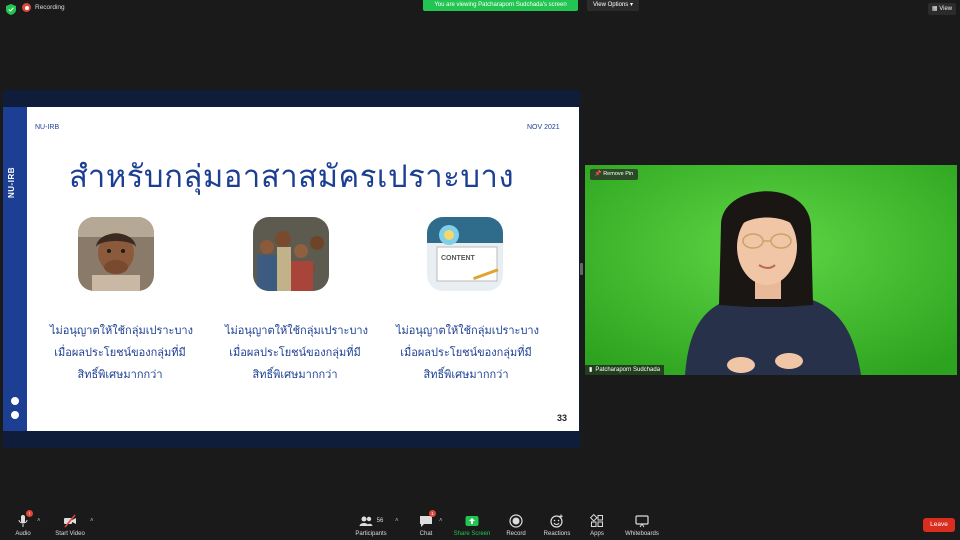  Describe the element at coordinates (11, 9) in the screenshot. I see `security-shield-icon` at that location.